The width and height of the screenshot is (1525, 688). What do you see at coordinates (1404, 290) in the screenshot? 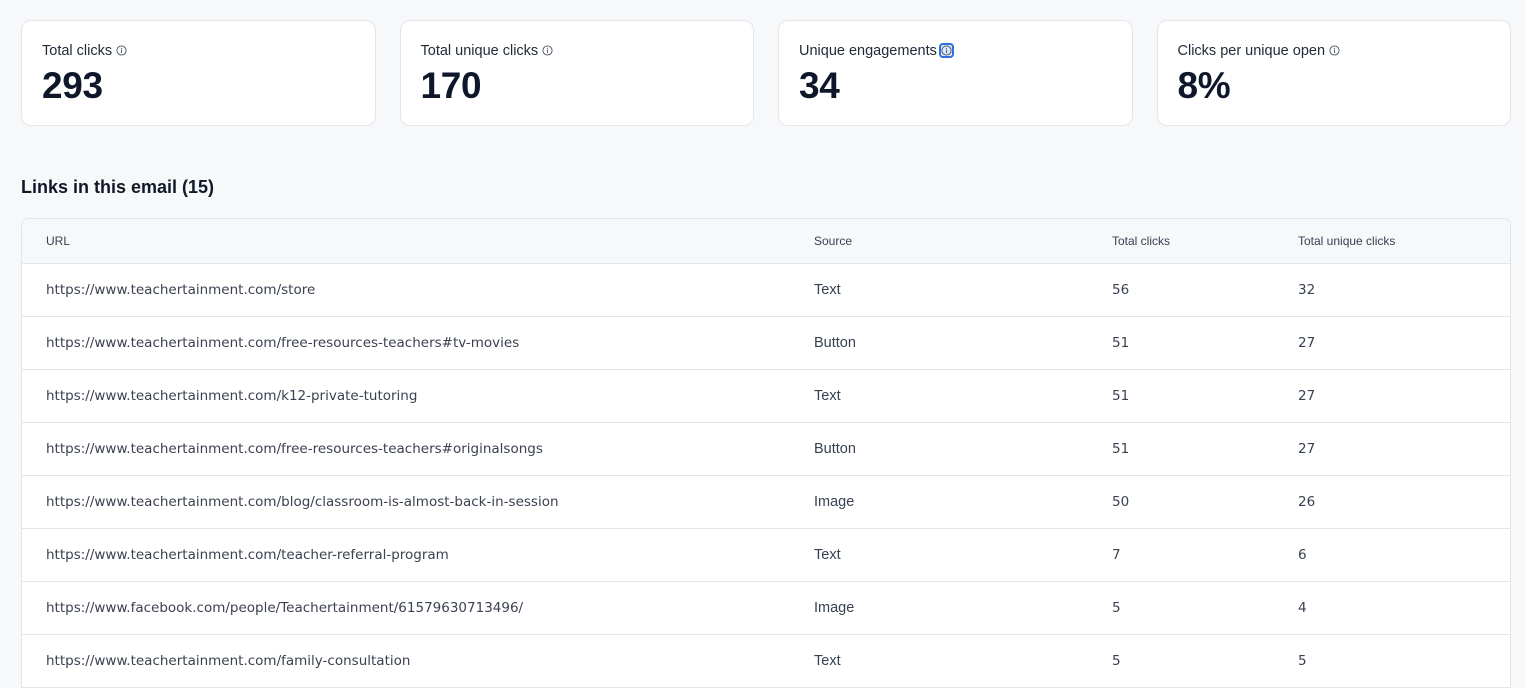
I see `link-total-unique-clicks: 32` at bounding box center [1404, 290].